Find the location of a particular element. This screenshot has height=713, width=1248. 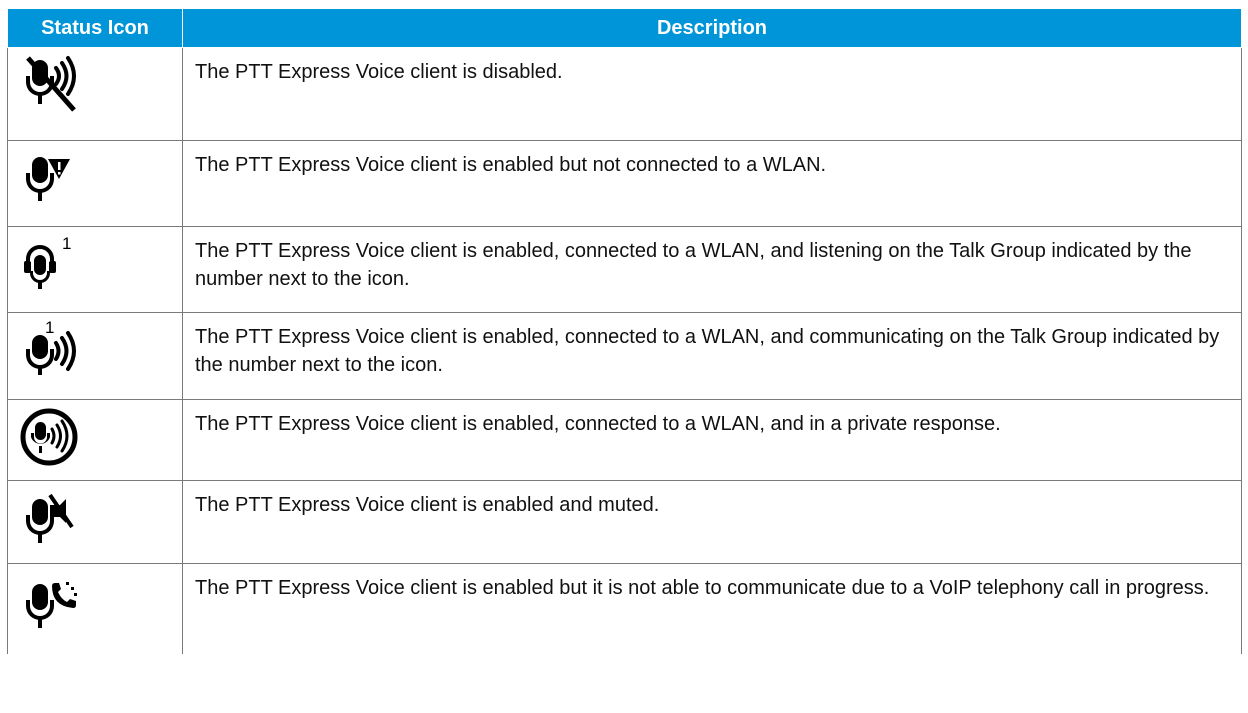

mic-no-wlan-icon is located at coordinates (52, 178).